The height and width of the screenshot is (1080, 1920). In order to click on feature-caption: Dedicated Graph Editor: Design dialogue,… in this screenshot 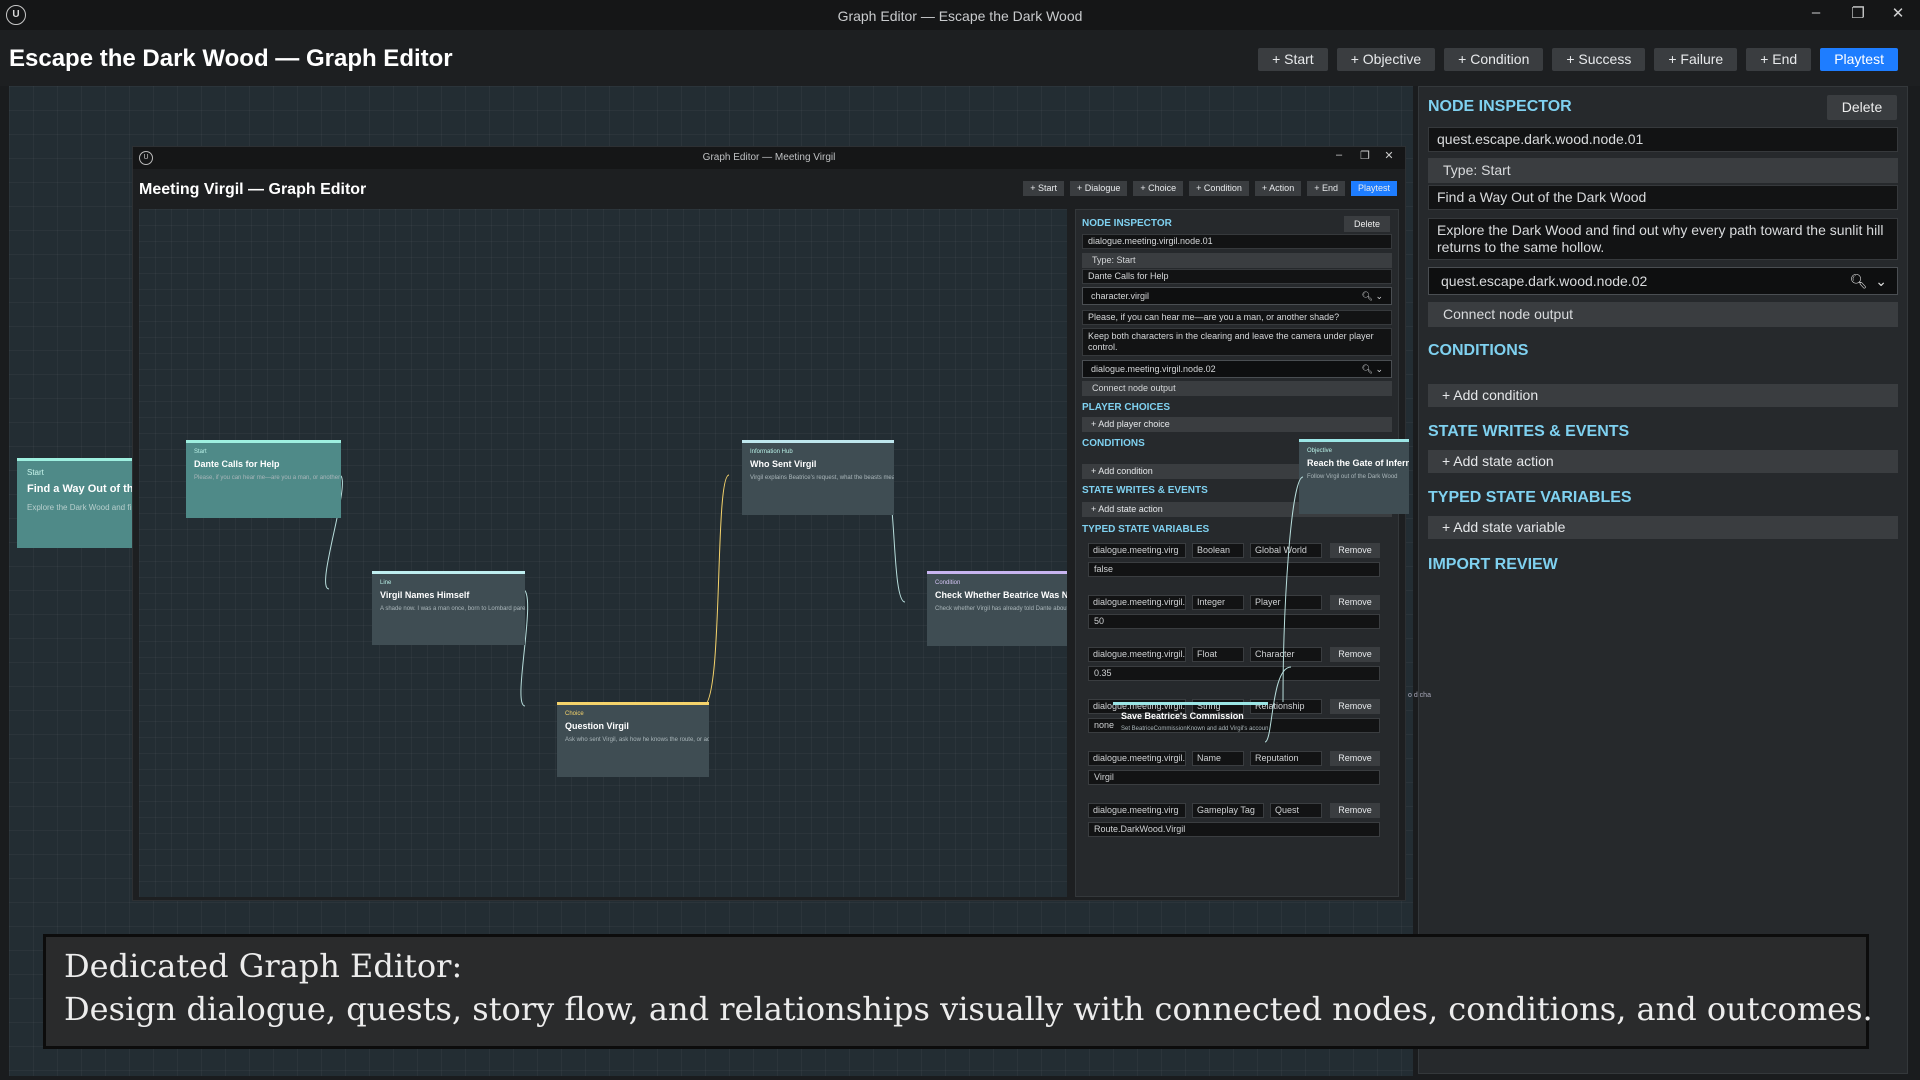, I will do `click(958, 991)`.